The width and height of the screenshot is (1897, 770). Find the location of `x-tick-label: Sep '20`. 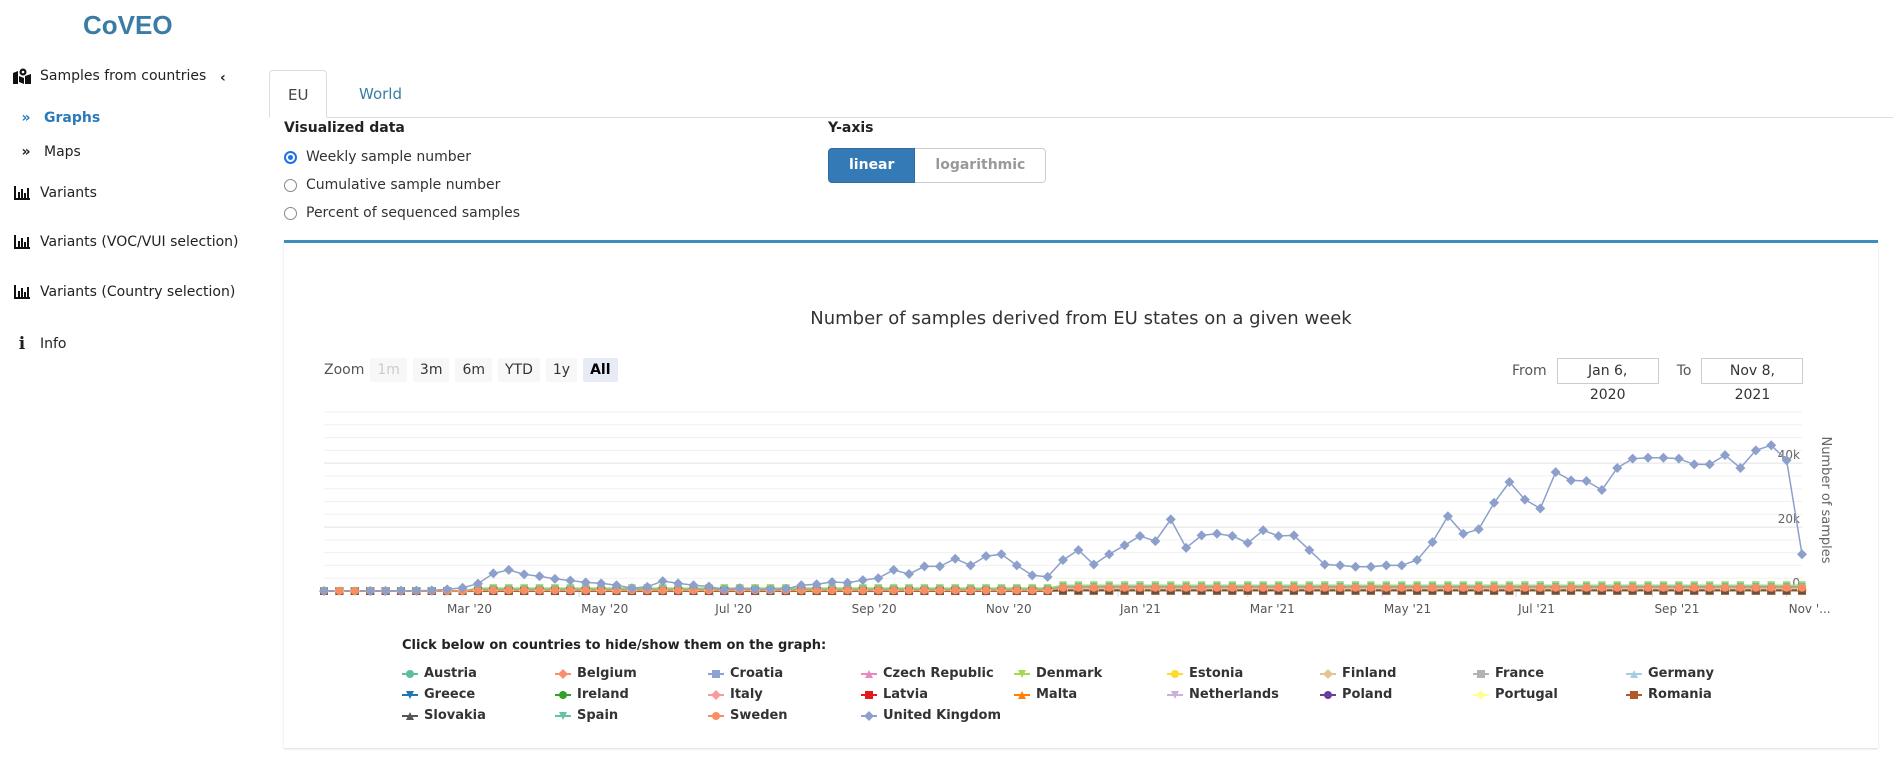

x-tick-label: Sep '20 is located at coordinates (874, 609).